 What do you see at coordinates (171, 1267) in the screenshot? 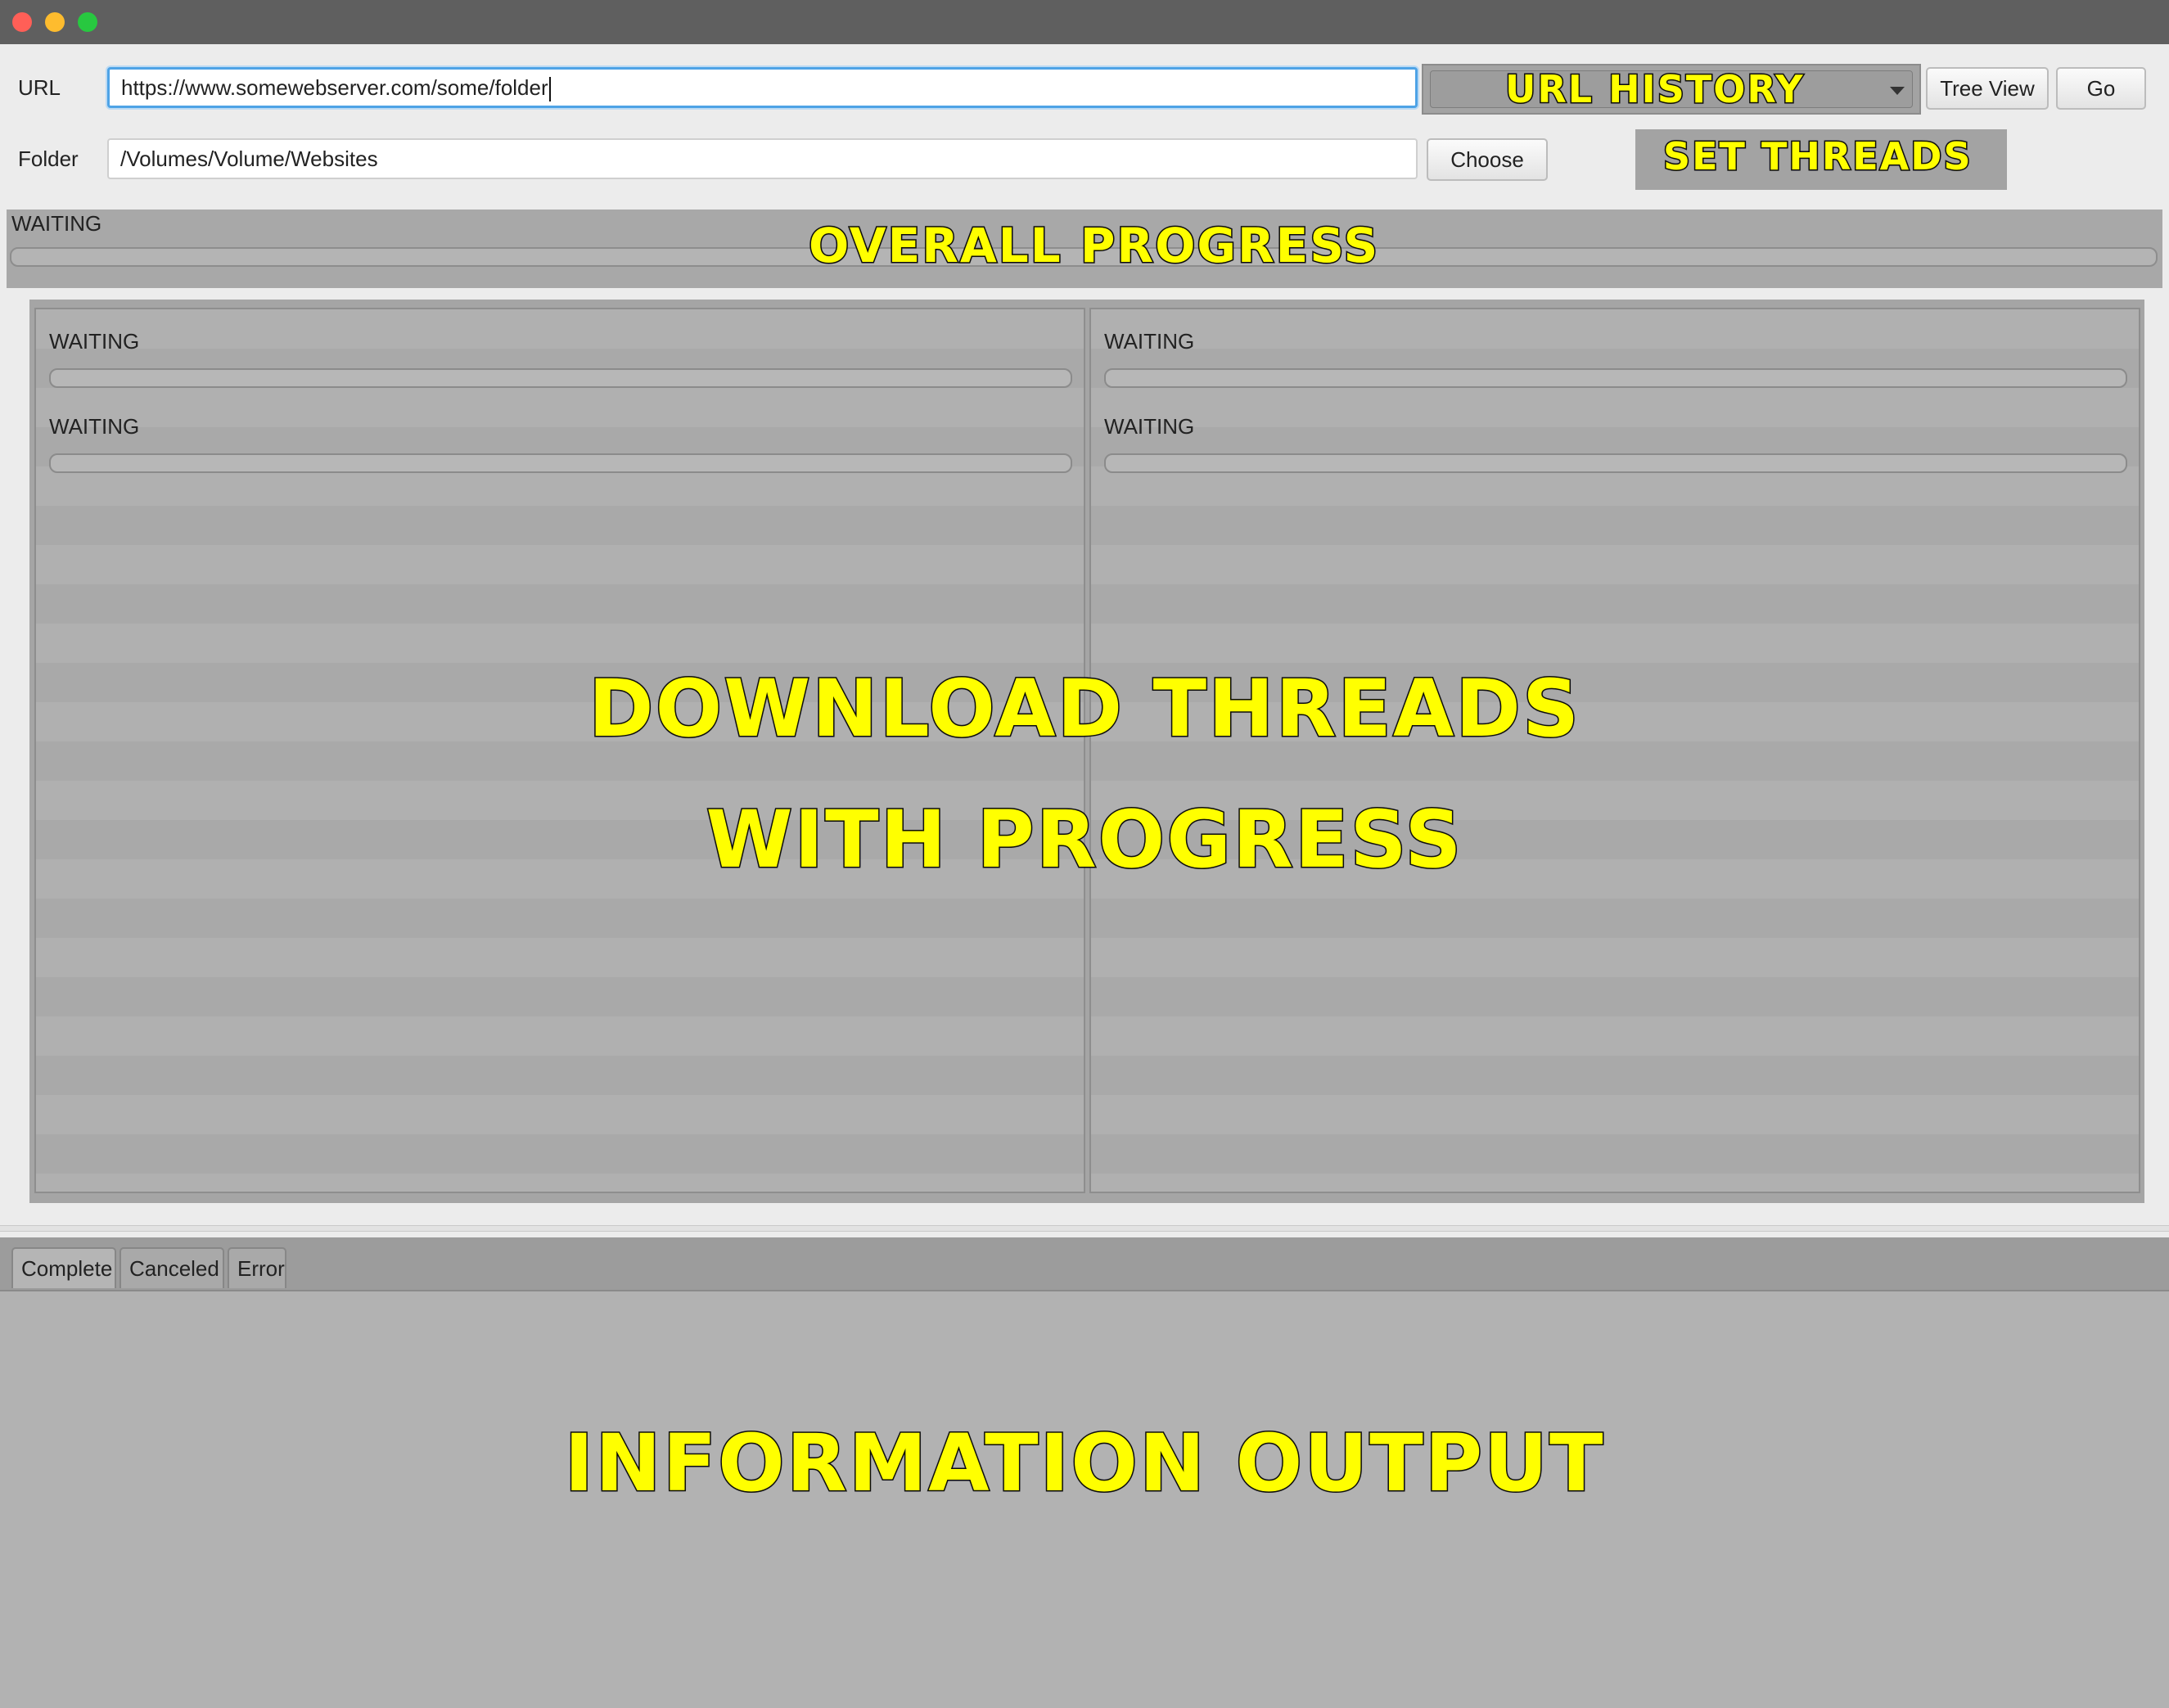
I see `tab-canceled: Canceled` at bounding box center [171, 1267].